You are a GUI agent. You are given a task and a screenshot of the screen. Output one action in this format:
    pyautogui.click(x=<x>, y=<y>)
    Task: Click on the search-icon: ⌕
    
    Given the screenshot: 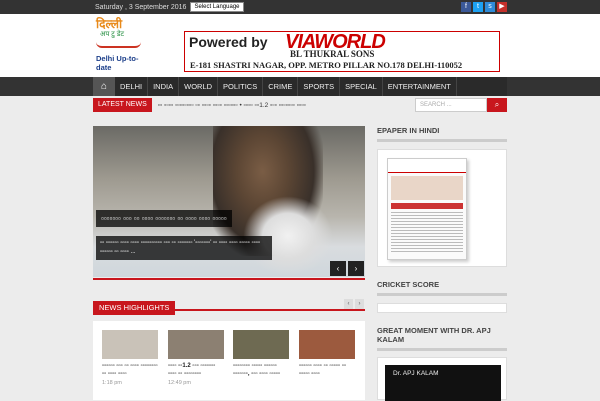 What is the action you would take?
    pyautogui.click(x=497, y=105)
    